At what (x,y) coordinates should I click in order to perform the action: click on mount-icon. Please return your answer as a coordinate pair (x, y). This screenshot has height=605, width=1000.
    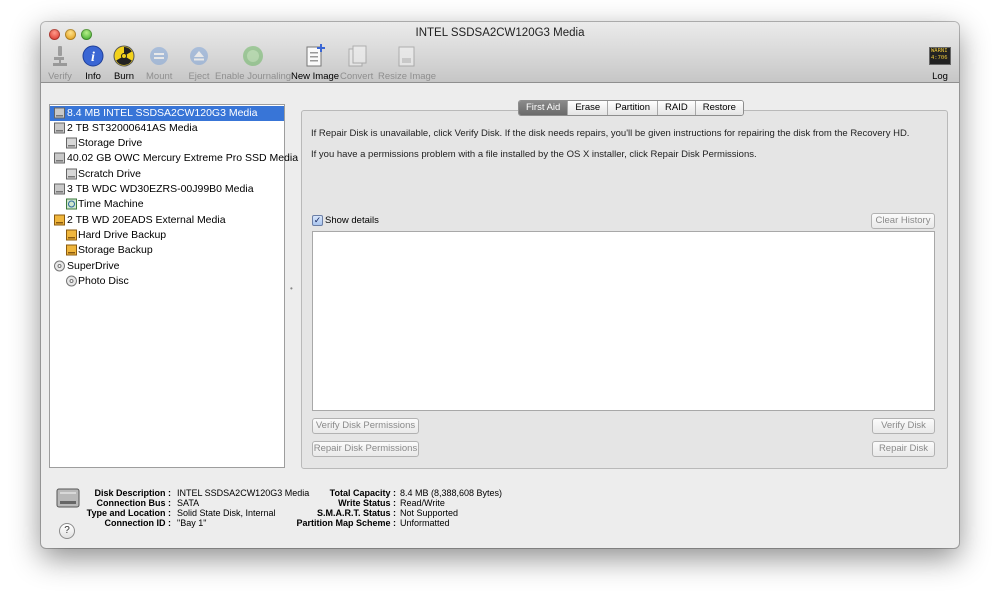
    Looking at the image, I should click on (159, 56).